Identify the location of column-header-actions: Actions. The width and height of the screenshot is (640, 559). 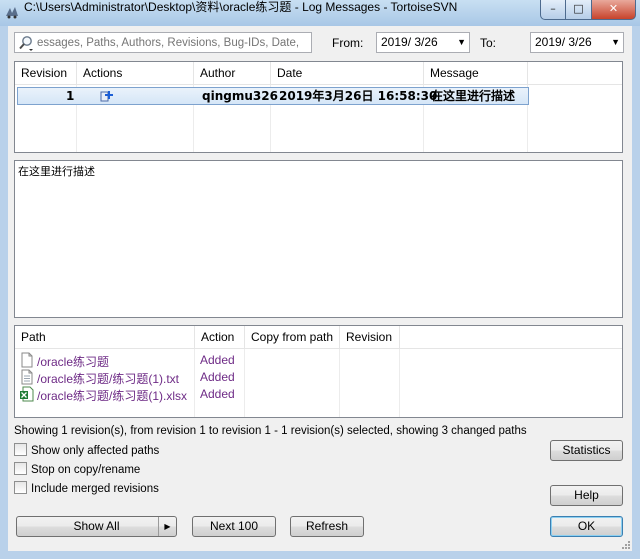
(135, 73).